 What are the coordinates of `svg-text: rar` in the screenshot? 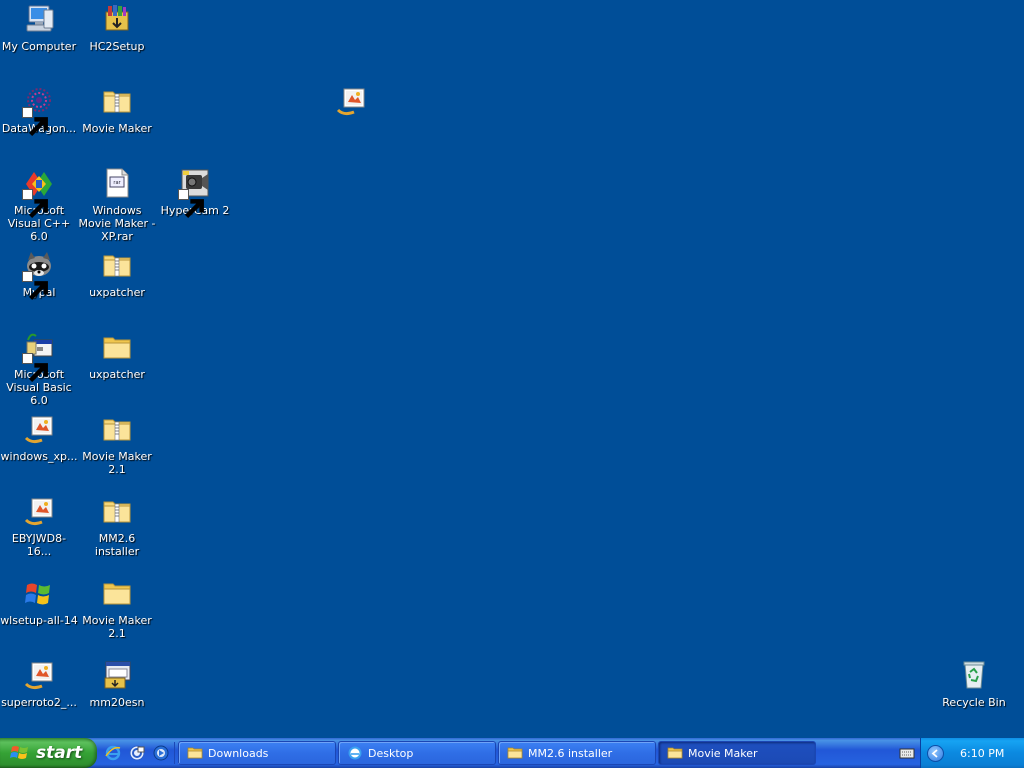 It's located at (117, 183).